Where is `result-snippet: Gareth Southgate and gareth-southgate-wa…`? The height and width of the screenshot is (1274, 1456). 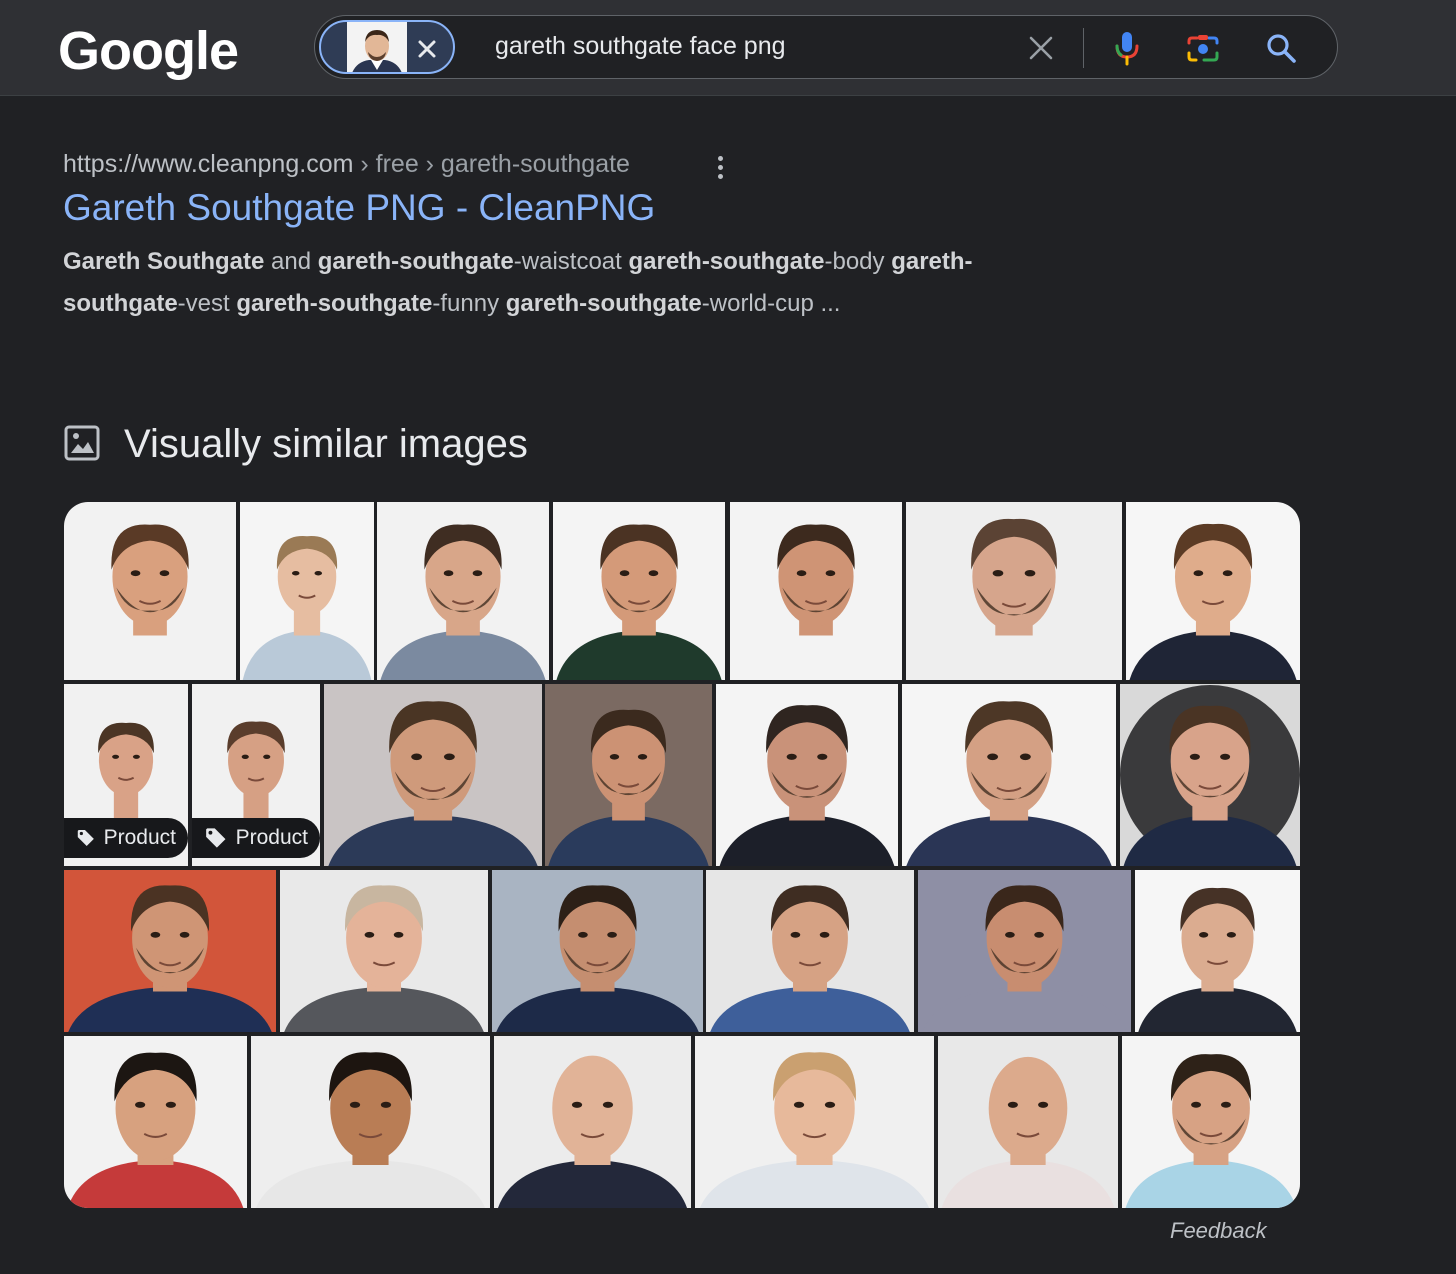 result-snippet: Gareth Southgate and gareth-southgate-wa… is located at coordinates (578, 283).